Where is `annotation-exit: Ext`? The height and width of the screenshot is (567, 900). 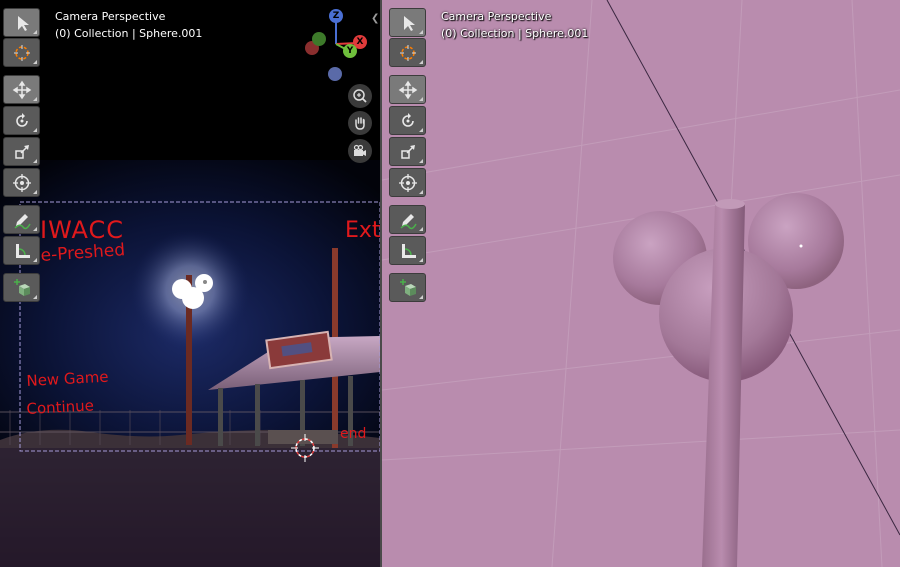 annotation-exit: Ext is located at coordinates (362, 230).